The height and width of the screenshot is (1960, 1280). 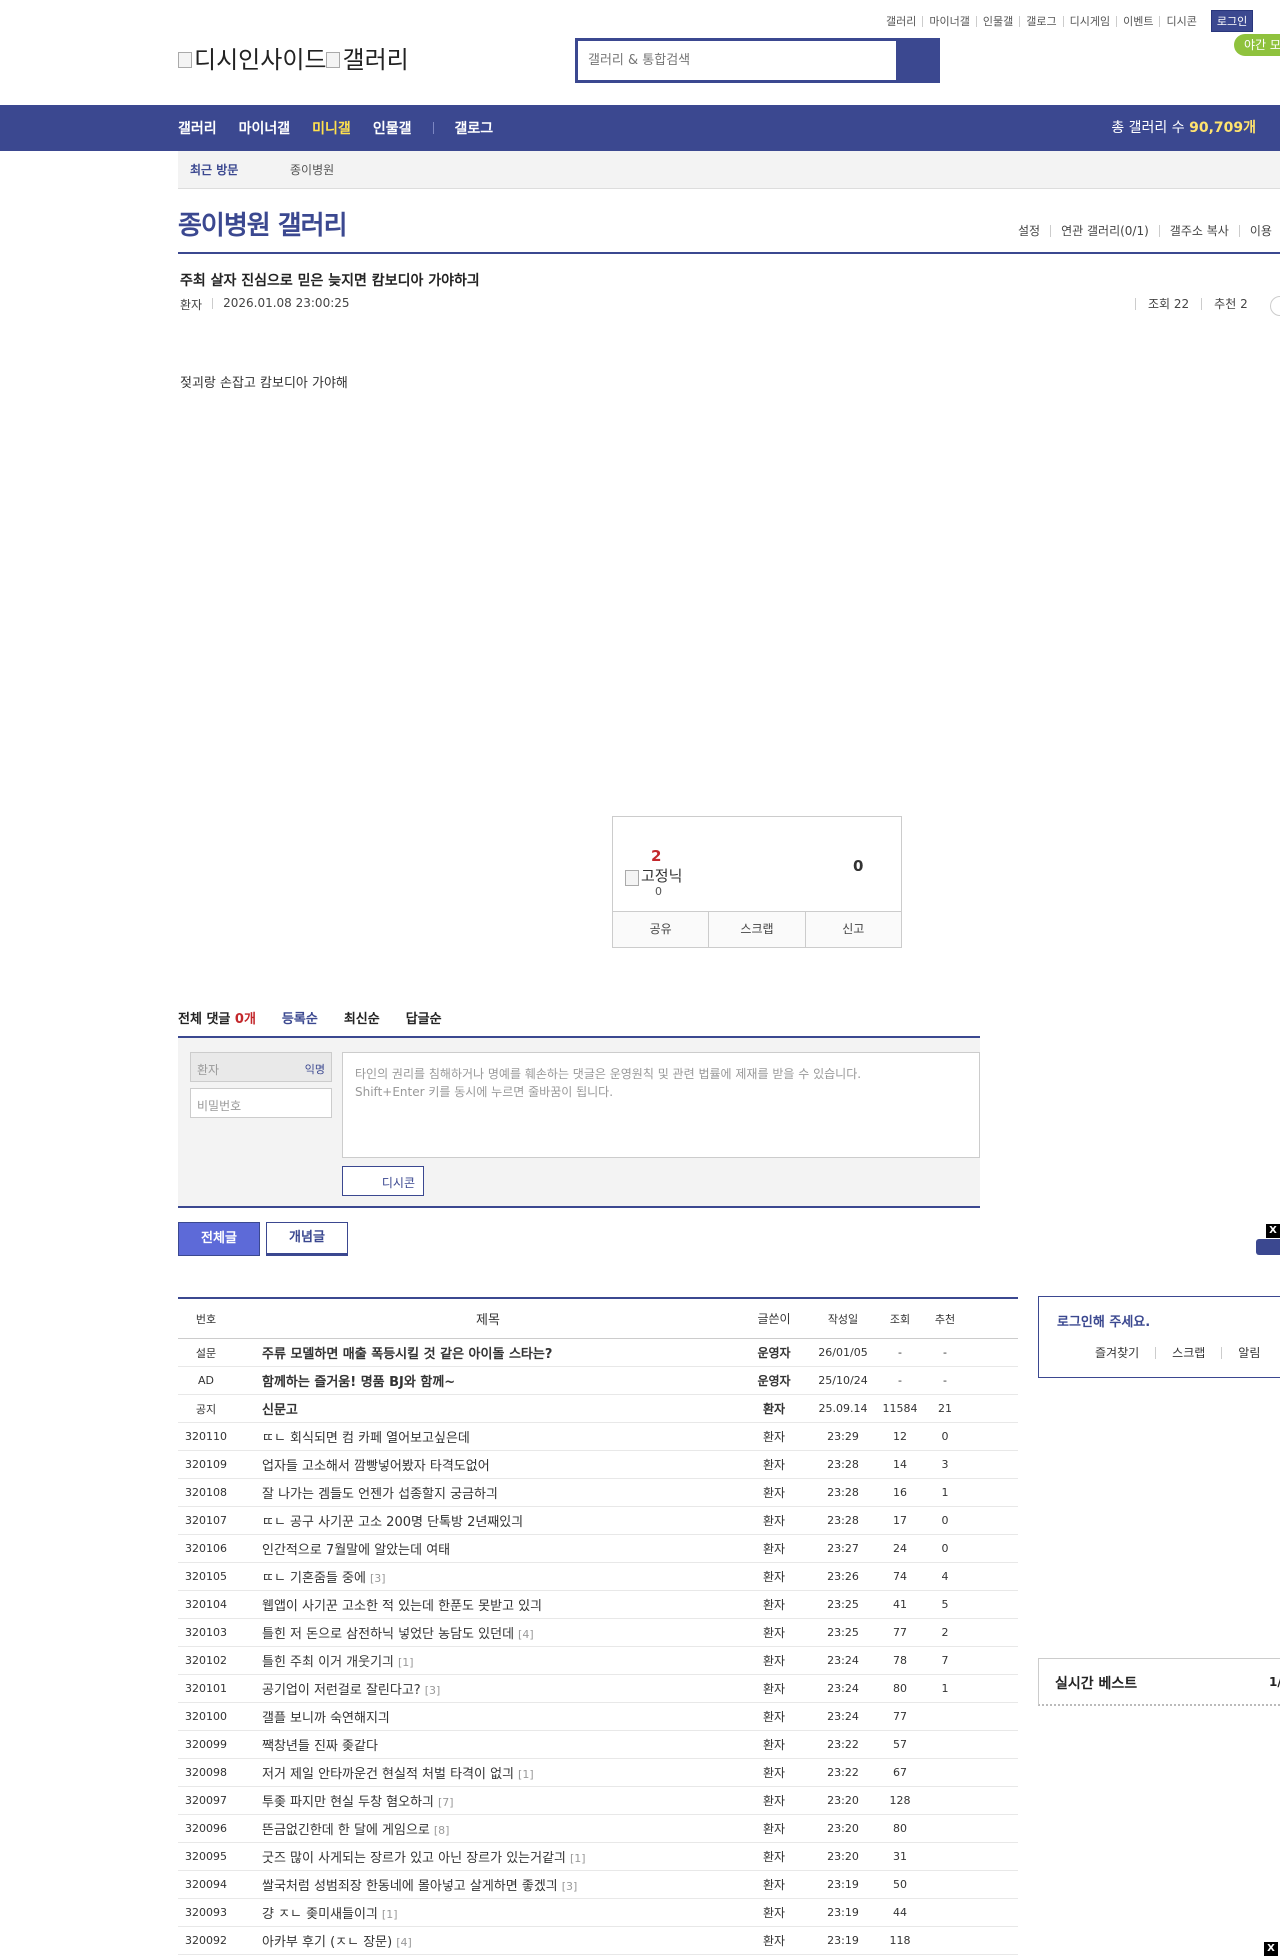 What do you see at coordinates (1089, 21) in the screenshot?
I see `util-link-game: 디시게임` at bounding box center [1089, 21].